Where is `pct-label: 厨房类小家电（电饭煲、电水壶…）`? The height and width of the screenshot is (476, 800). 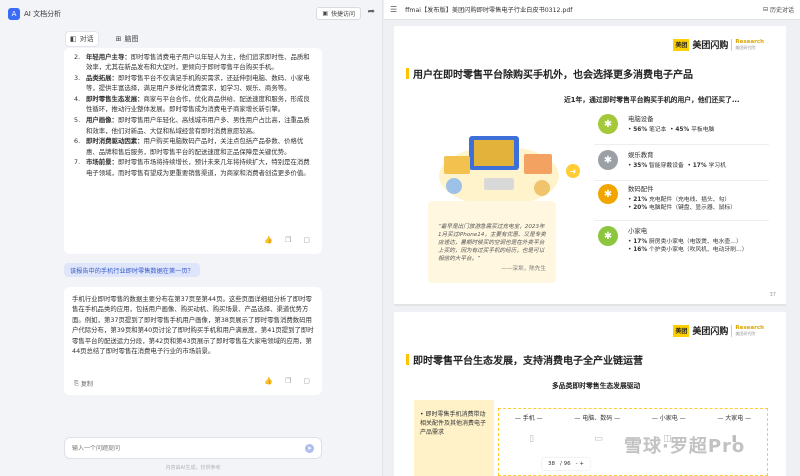 pct-label: 厨房类小家电（电饭煲、电水壶…） is located at coordinates (695, 242).